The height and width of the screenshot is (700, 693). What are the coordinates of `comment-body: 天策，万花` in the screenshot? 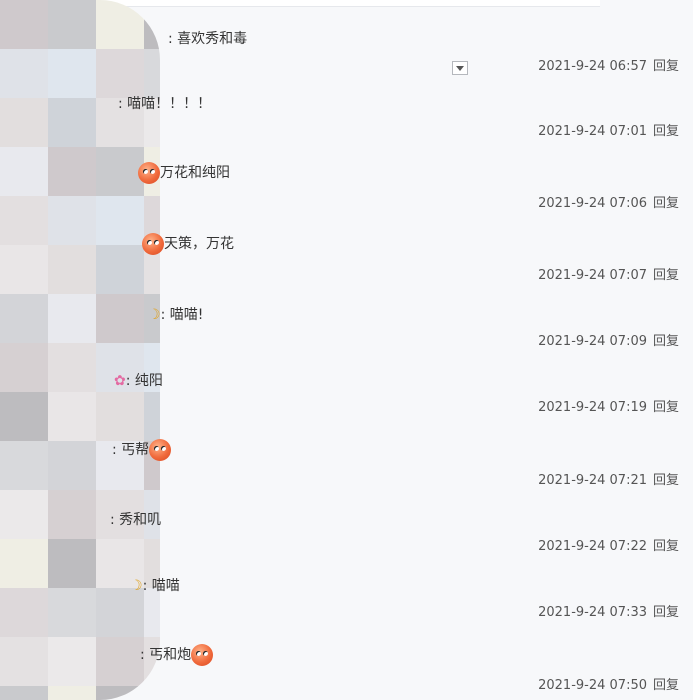 It's located at (199, 244).